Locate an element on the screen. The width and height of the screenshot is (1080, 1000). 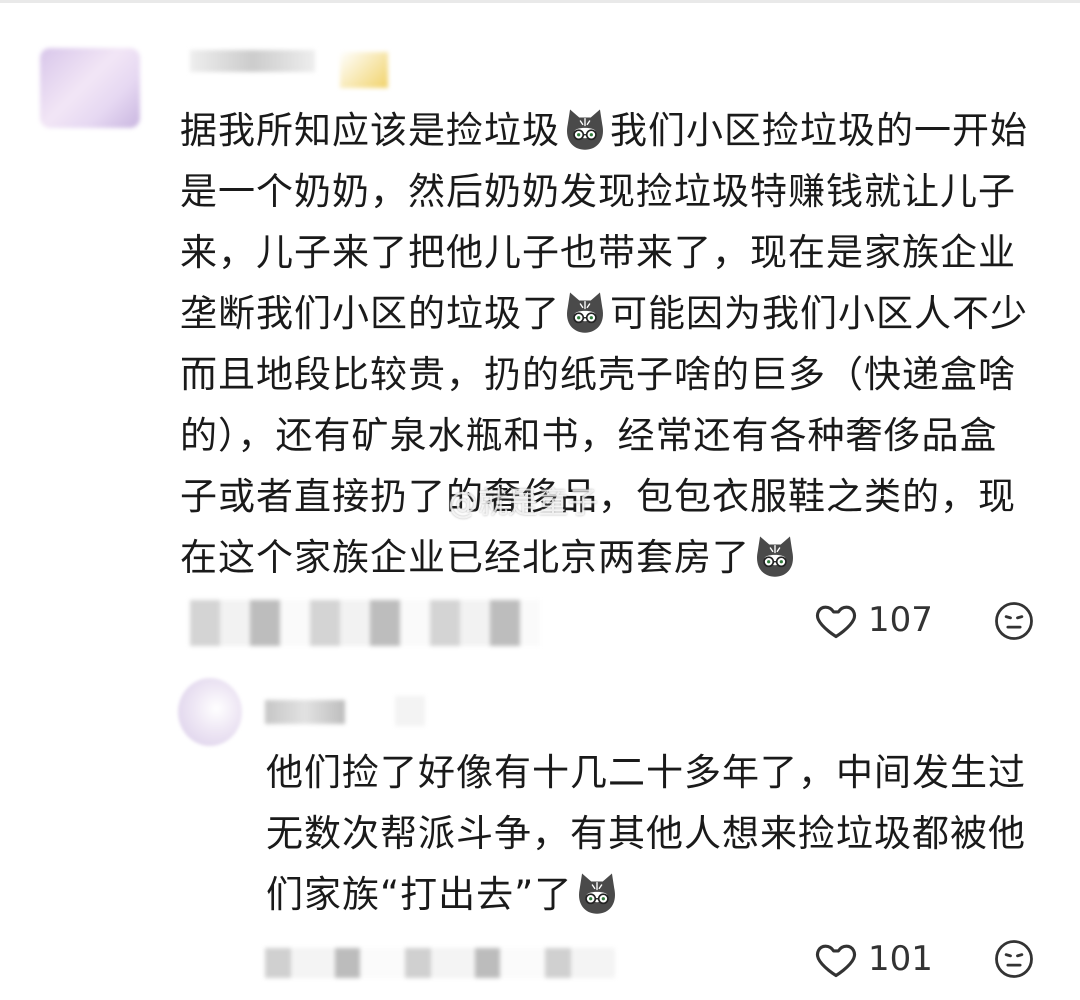
comment-line: 来，儿子来了把他儿子也带来了，现在是家族企业 is located at coordinates (604, 252).